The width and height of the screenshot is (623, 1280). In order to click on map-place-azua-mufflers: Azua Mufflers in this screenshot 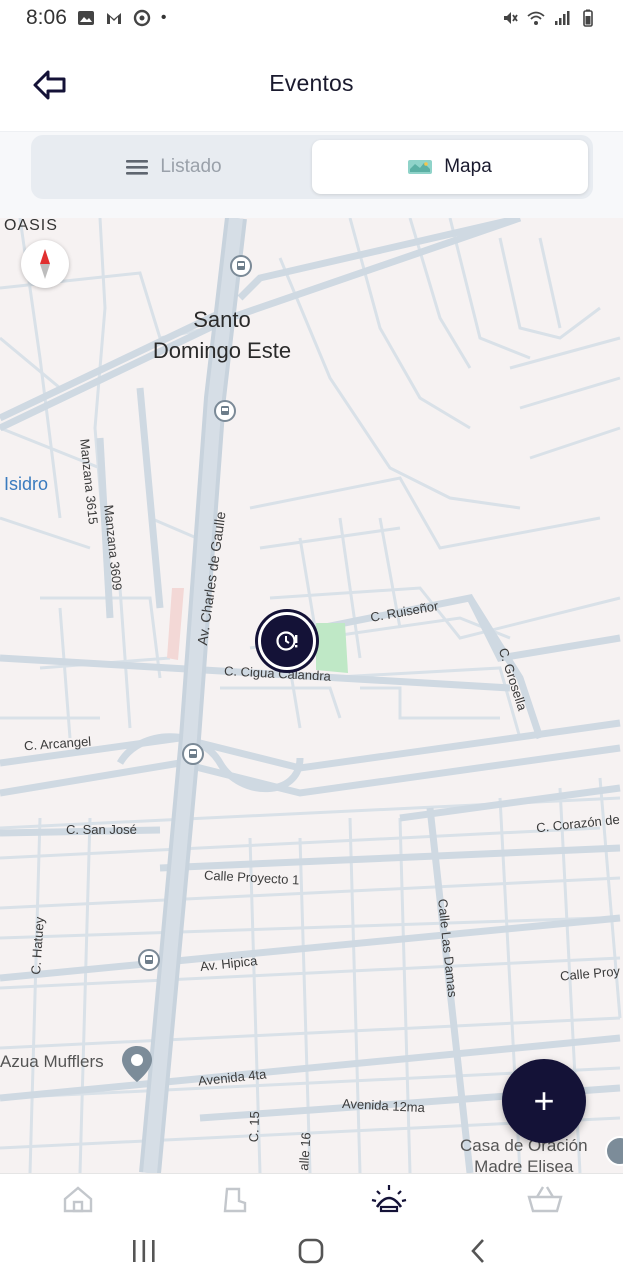, I will do `click(52, 1061)`.